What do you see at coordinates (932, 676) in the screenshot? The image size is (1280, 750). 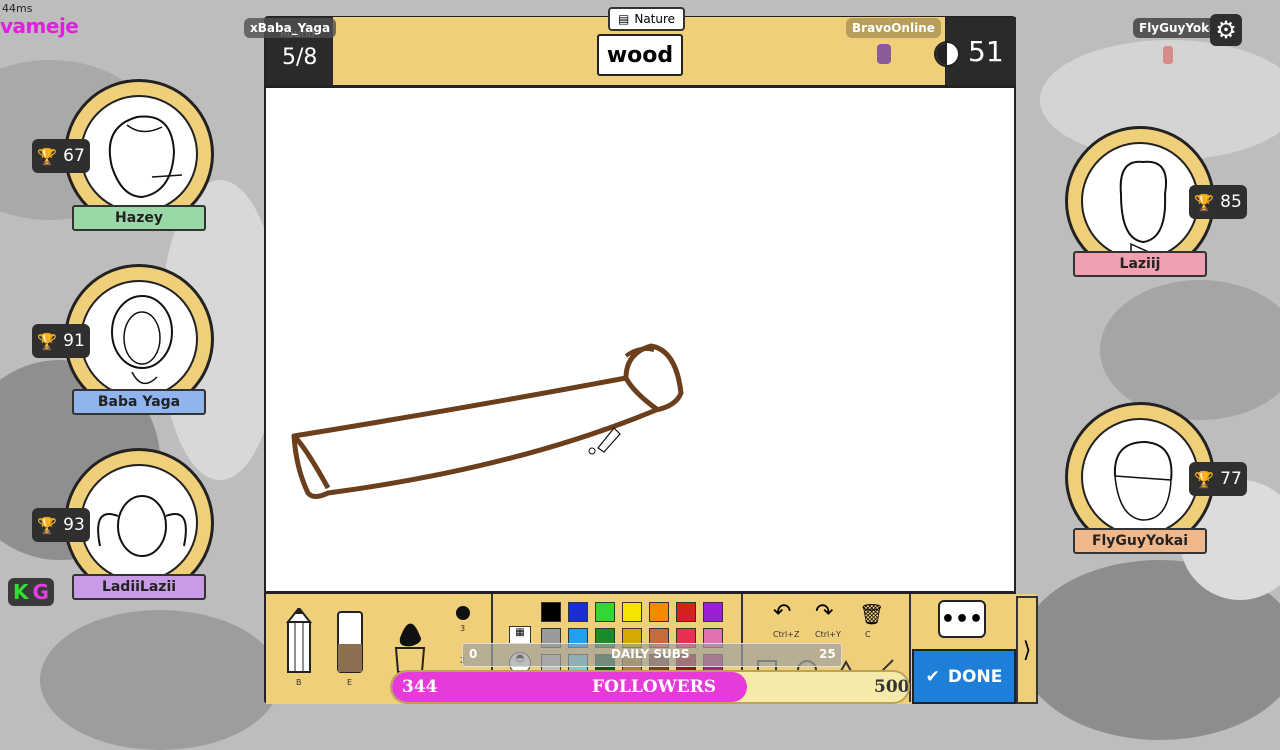 I see `checkmark-icon: ✔` at bounding box center [932, 676].